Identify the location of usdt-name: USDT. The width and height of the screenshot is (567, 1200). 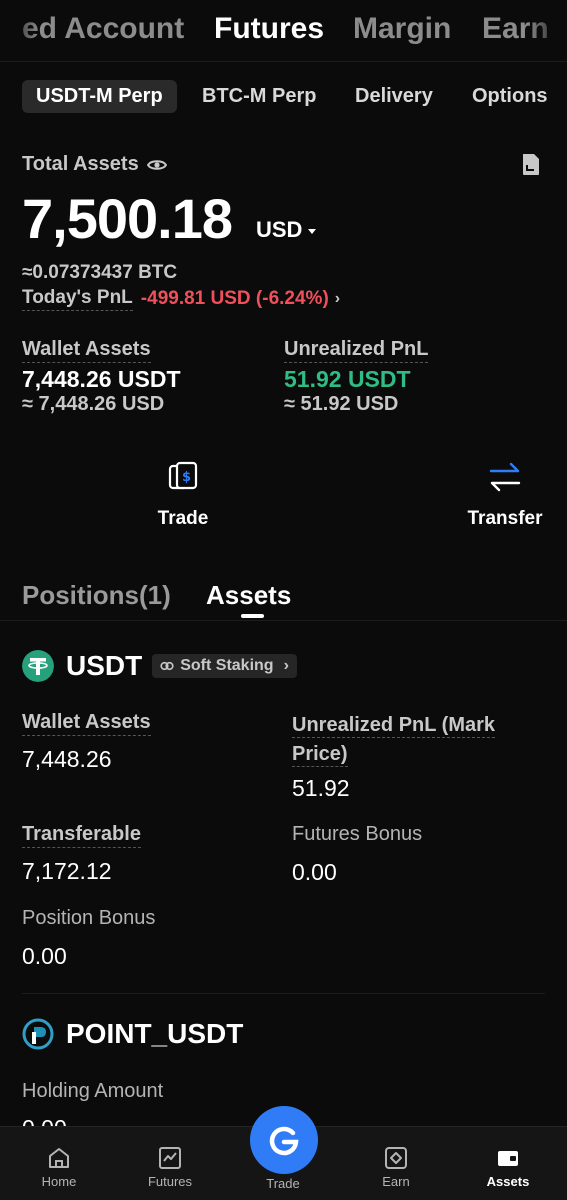
(104, 665).